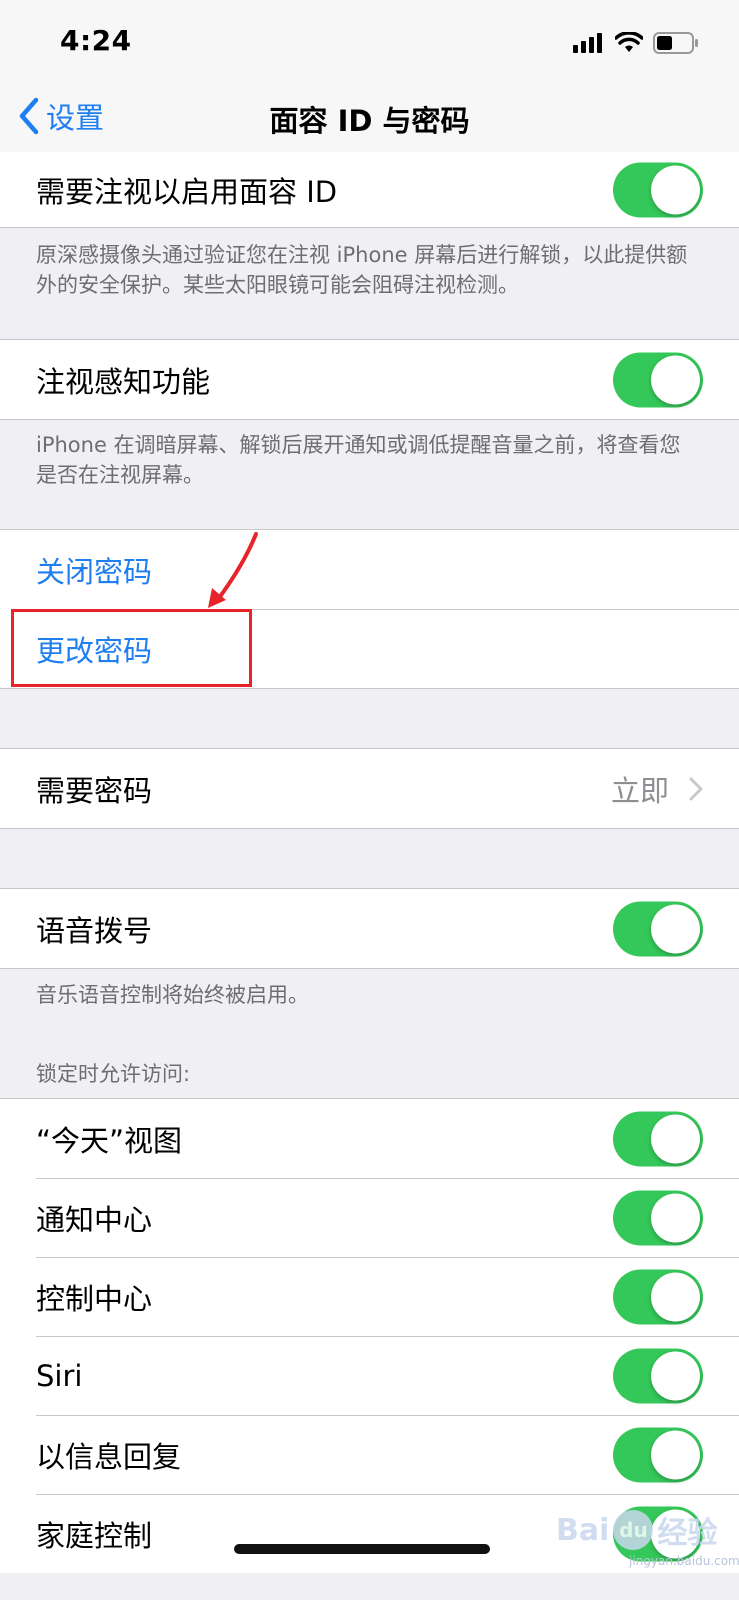  What do you see at coordinates (94, 1298) in the screenshot?
I see `locked-access-label: 控制中心` at bounding box center [94, 1298].